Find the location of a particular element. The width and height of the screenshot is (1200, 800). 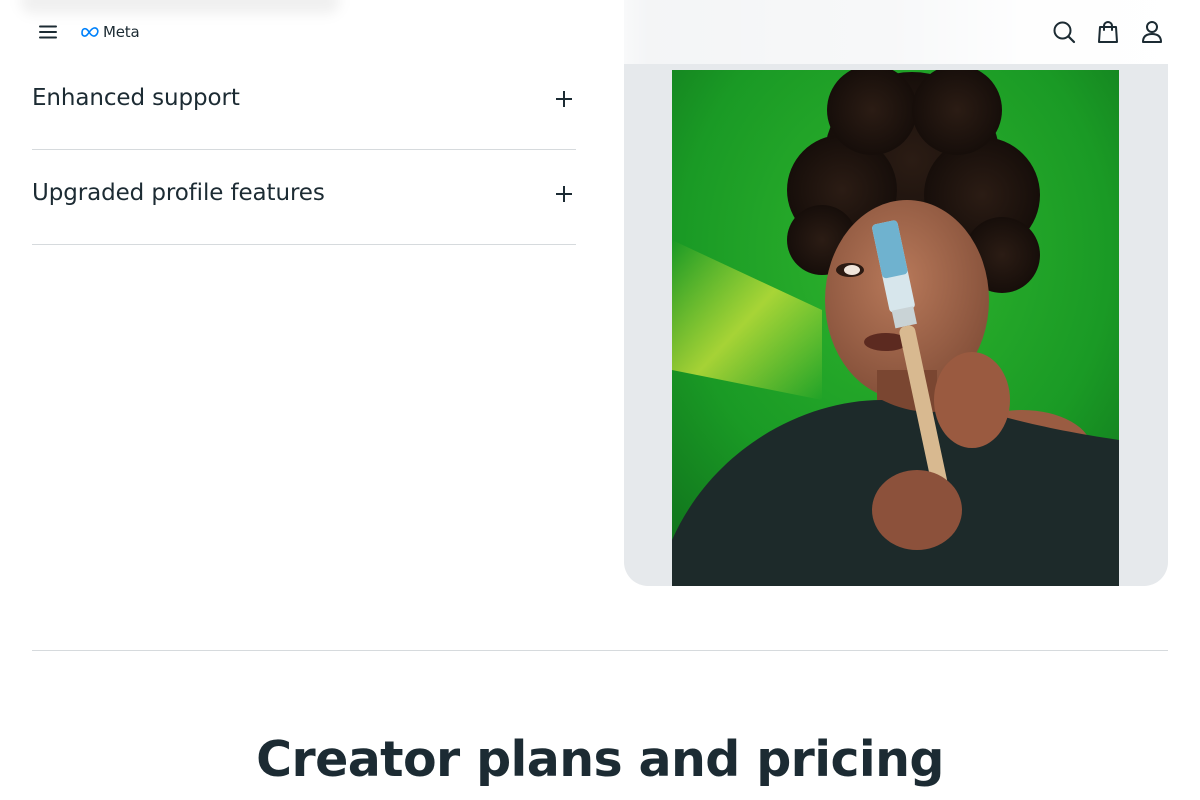

meta-infinity-icon is located at coordinates (90, 32).